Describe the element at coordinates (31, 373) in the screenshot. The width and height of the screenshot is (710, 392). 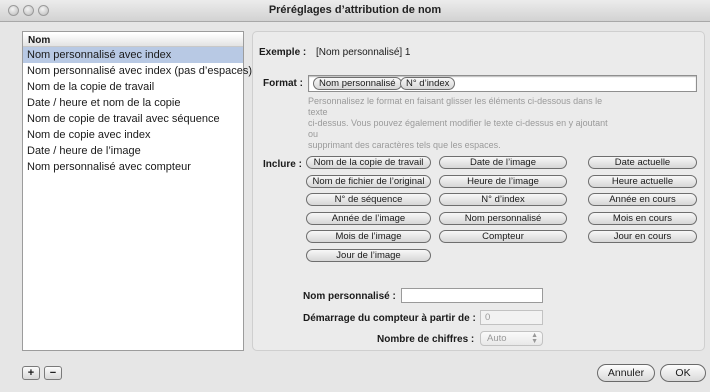
I see `add-preset-button: +` at that location.